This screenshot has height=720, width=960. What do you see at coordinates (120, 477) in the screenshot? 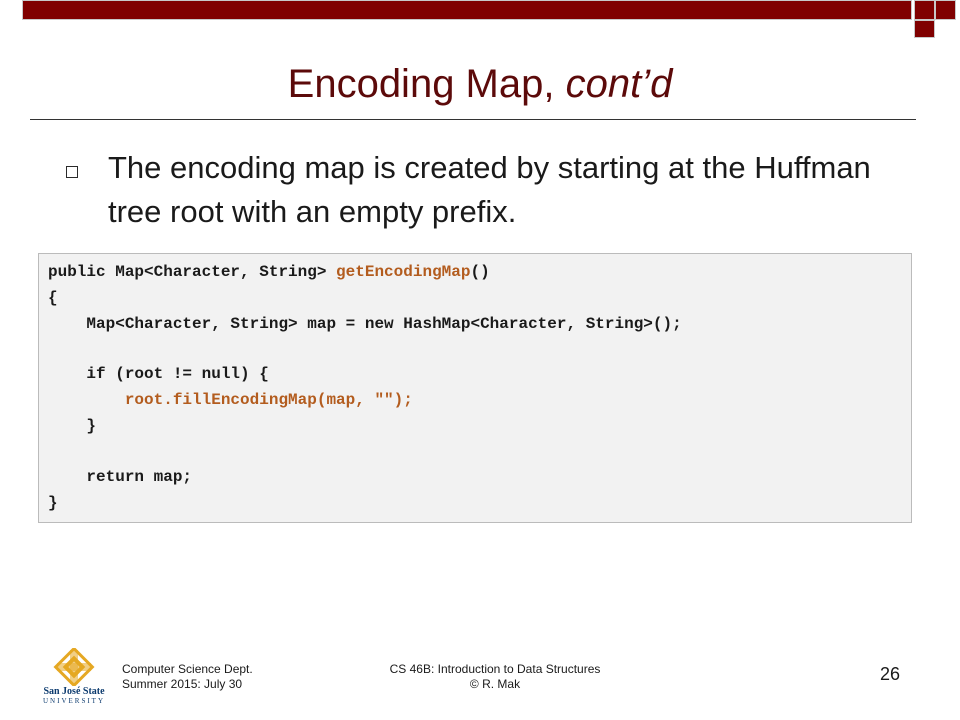
I see `code-line: return map;` at bounding box center [120, 477].